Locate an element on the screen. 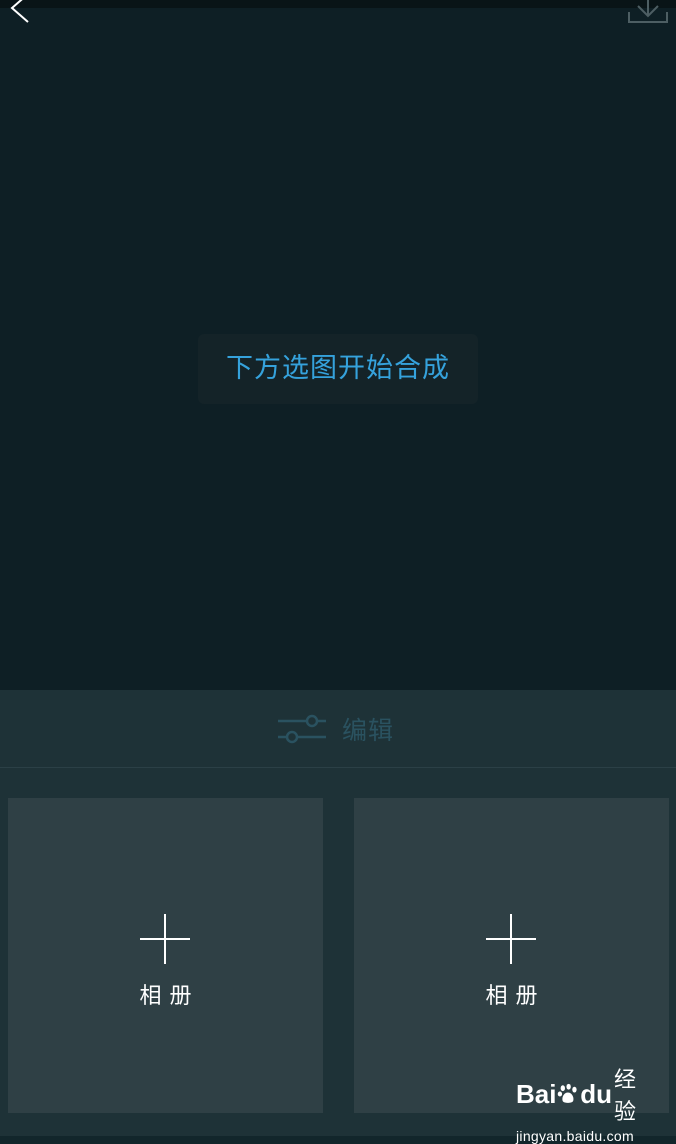 Image resolution: width=676 pixels, height=1144 pixels. watermark-brand-right: du is located at coordinates (596, 1093).